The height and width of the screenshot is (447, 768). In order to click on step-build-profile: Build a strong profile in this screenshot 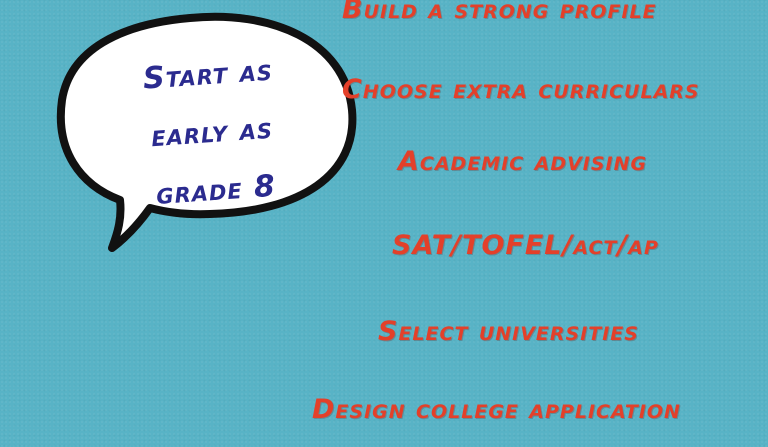, I will do `click(499, 12)`.